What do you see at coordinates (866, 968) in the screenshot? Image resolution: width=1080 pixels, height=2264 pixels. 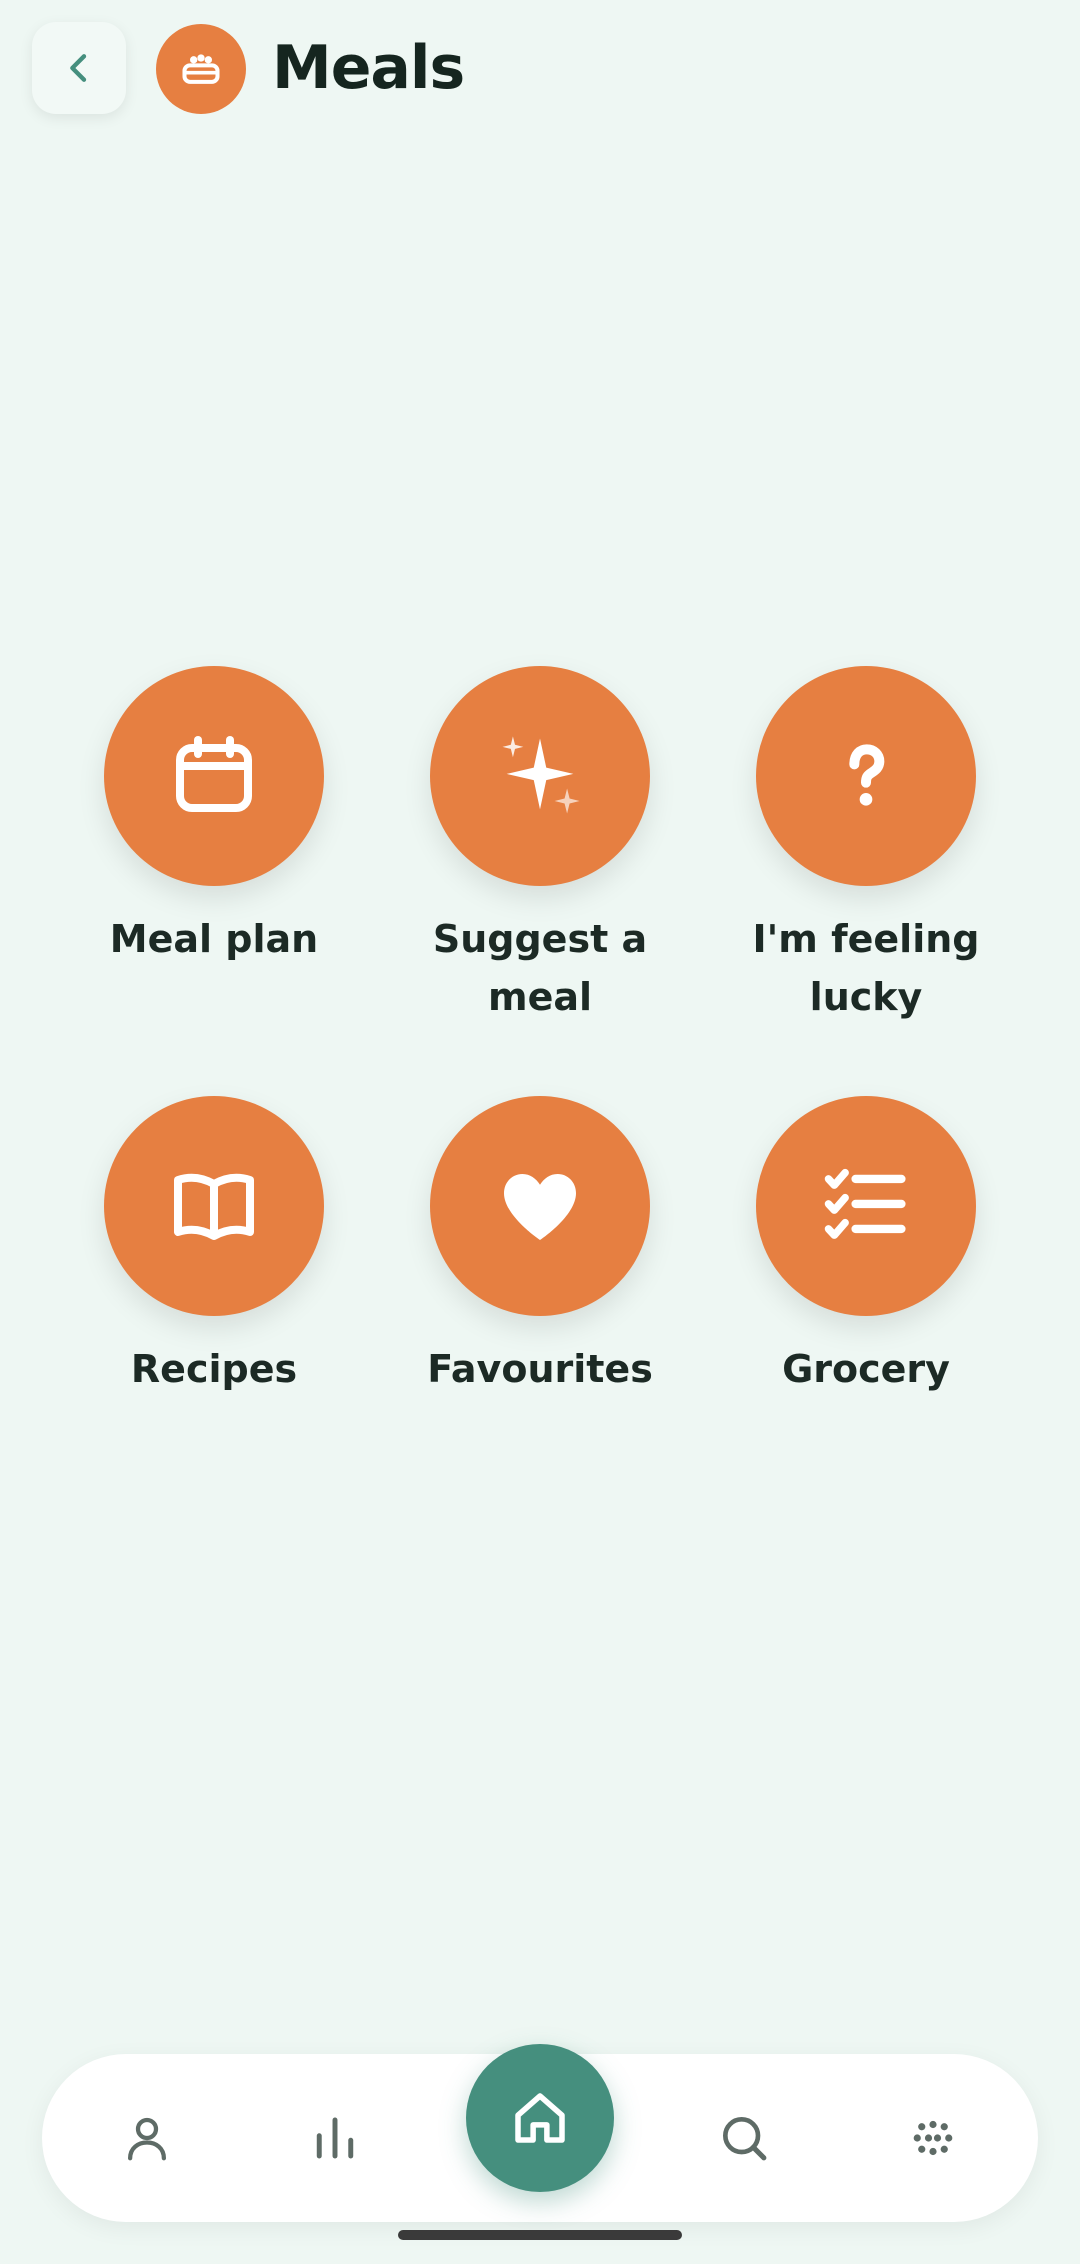 I see `feeling-lucky-label: I'm feeling lucky` at bounding box center [866, 968].